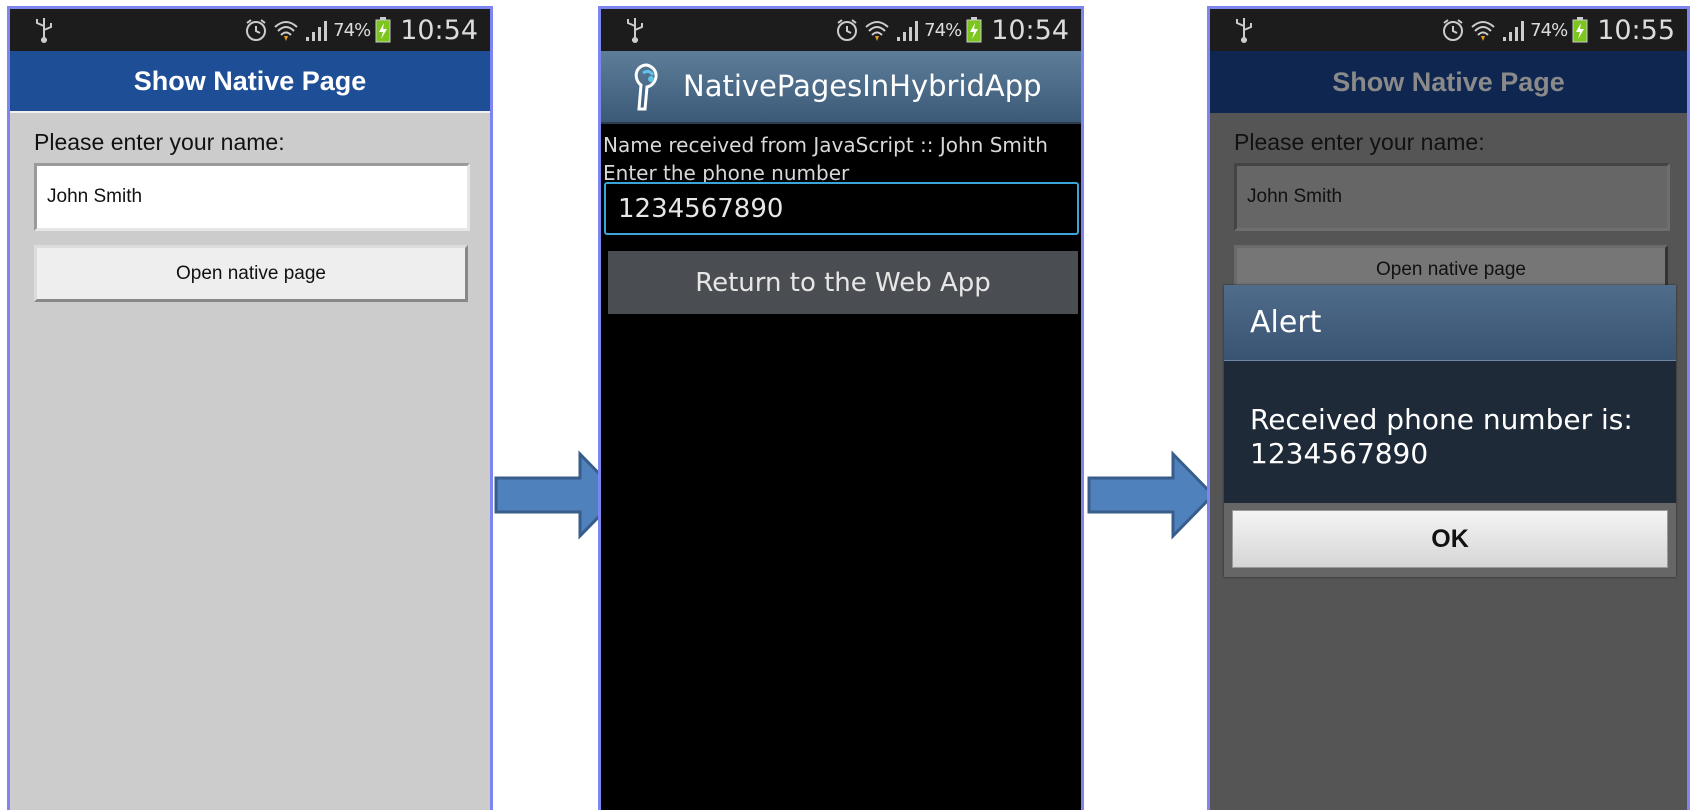  I want to click on app-logo-icon, so click(647, 87).